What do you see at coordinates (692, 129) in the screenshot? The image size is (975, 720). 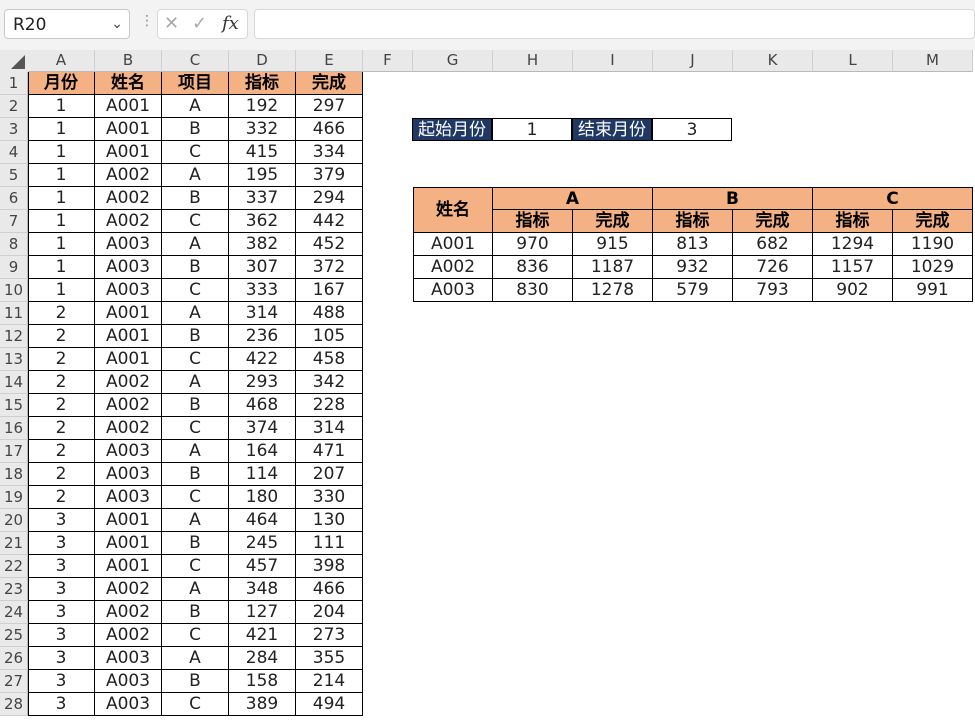 I see `end-month-value: 3` at bounding box center [692, 129].